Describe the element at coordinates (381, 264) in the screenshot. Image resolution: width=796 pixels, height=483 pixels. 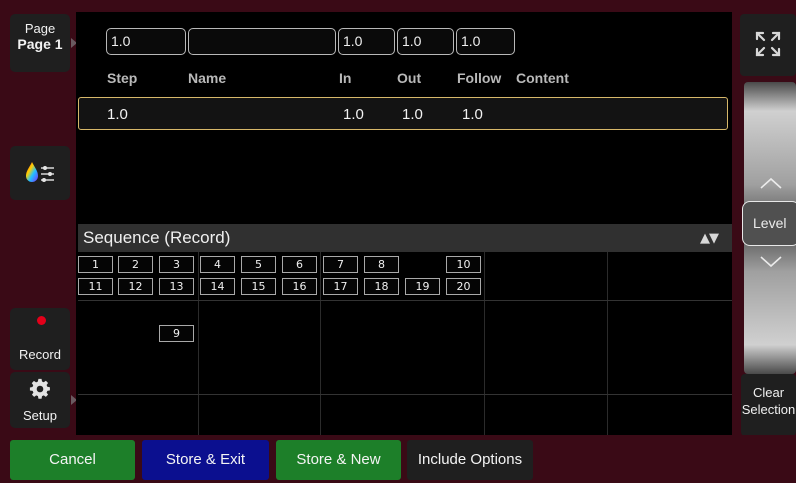
I see `cue-8: 8` at that location.